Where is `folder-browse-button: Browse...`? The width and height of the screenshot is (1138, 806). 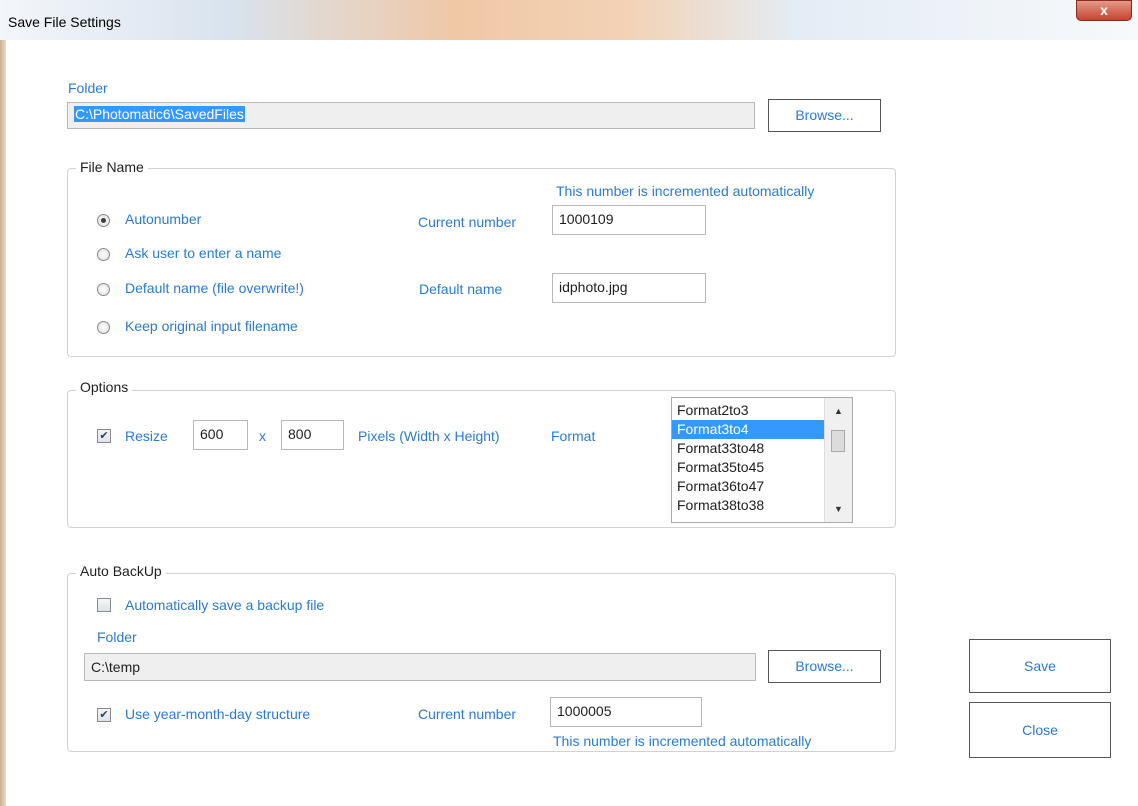 folder-browse-button: Browse... is located at coordinates (824, 115).